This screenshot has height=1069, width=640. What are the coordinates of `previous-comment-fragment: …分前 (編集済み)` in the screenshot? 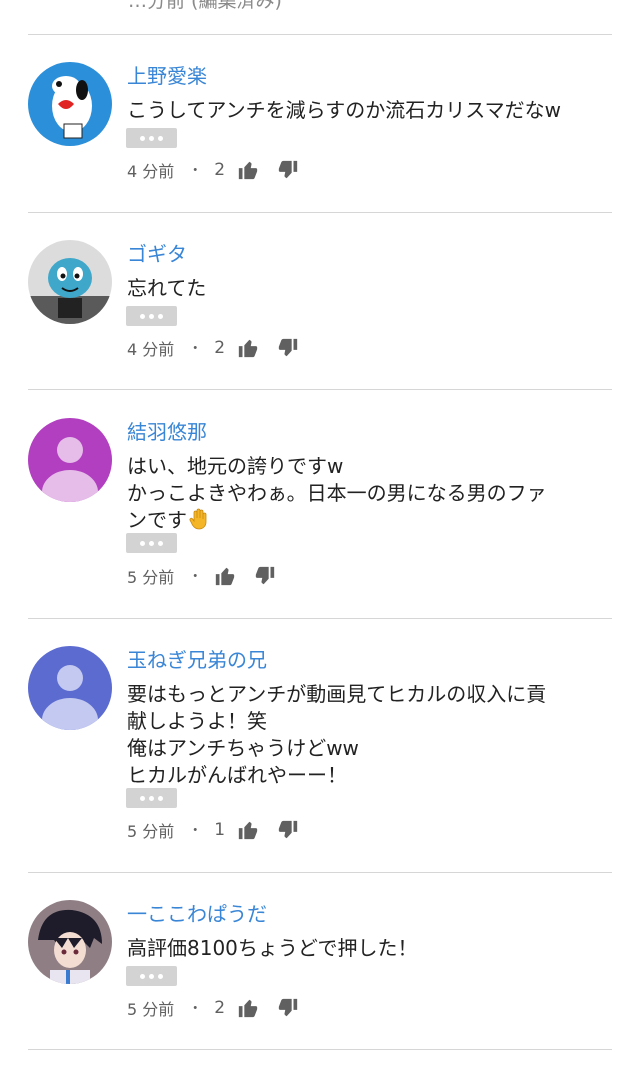 It's located at (205, 6).